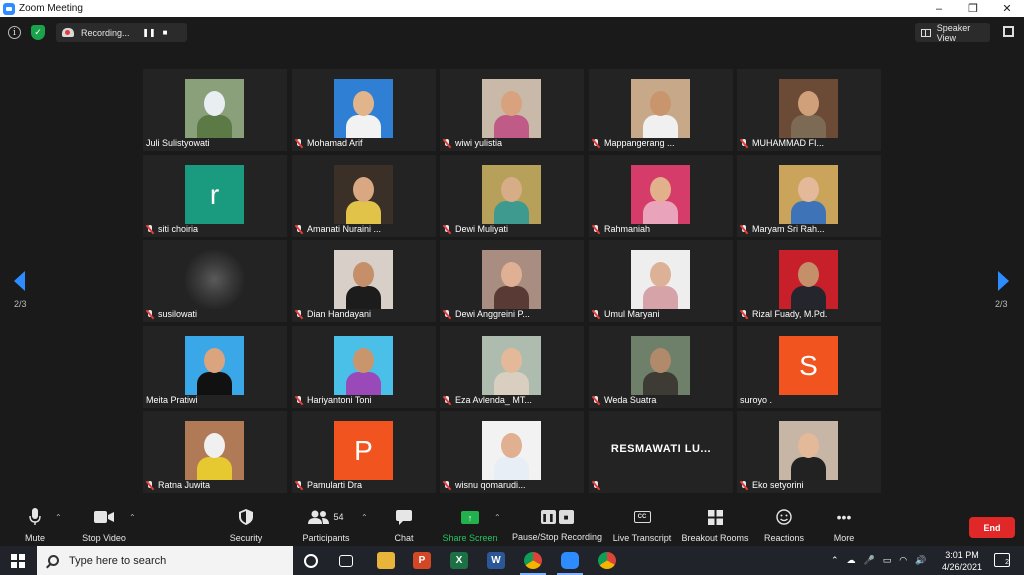 The height and width of the screenshot is (575, 1024). I want to click on participant-name-label: wiwi yulistia, so click(472, 143).